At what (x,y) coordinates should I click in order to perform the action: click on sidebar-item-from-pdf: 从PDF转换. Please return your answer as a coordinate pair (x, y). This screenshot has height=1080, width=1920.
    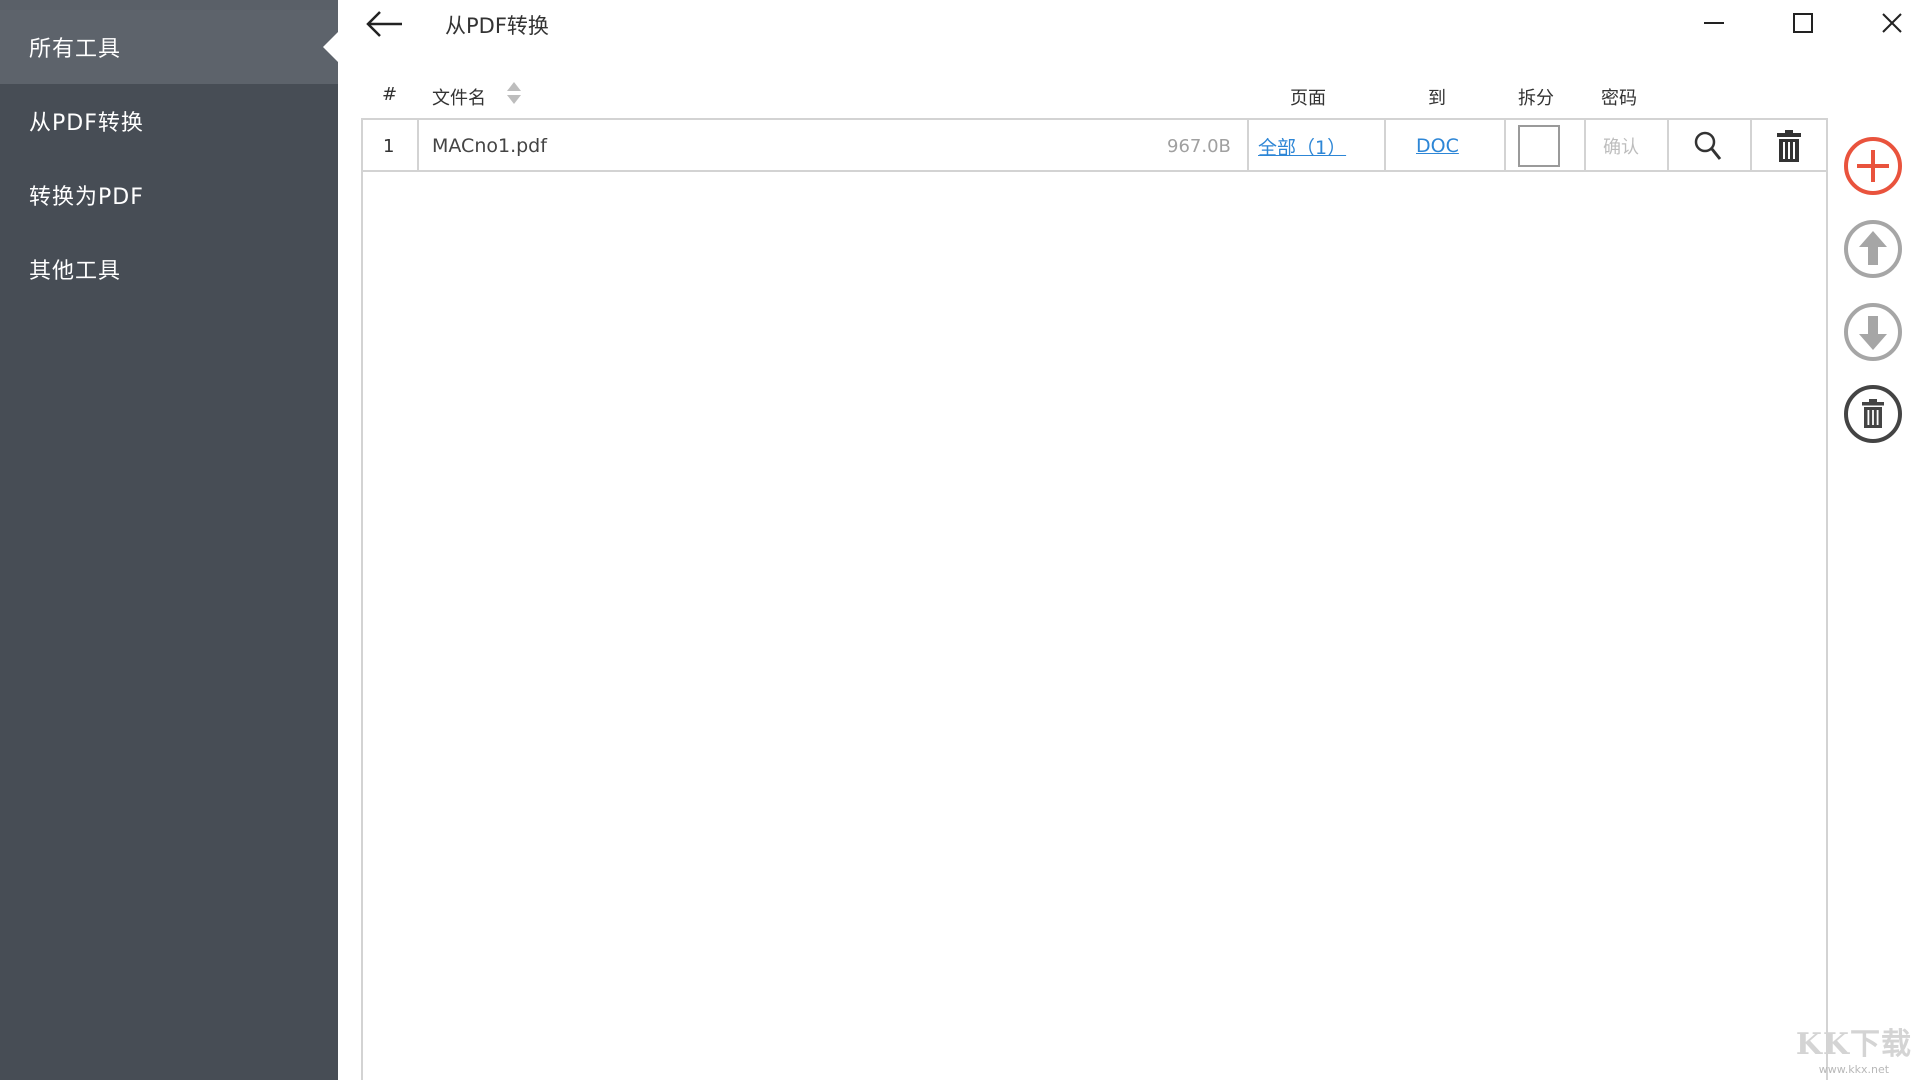
    Looking at the image, I should click on (169, 121).